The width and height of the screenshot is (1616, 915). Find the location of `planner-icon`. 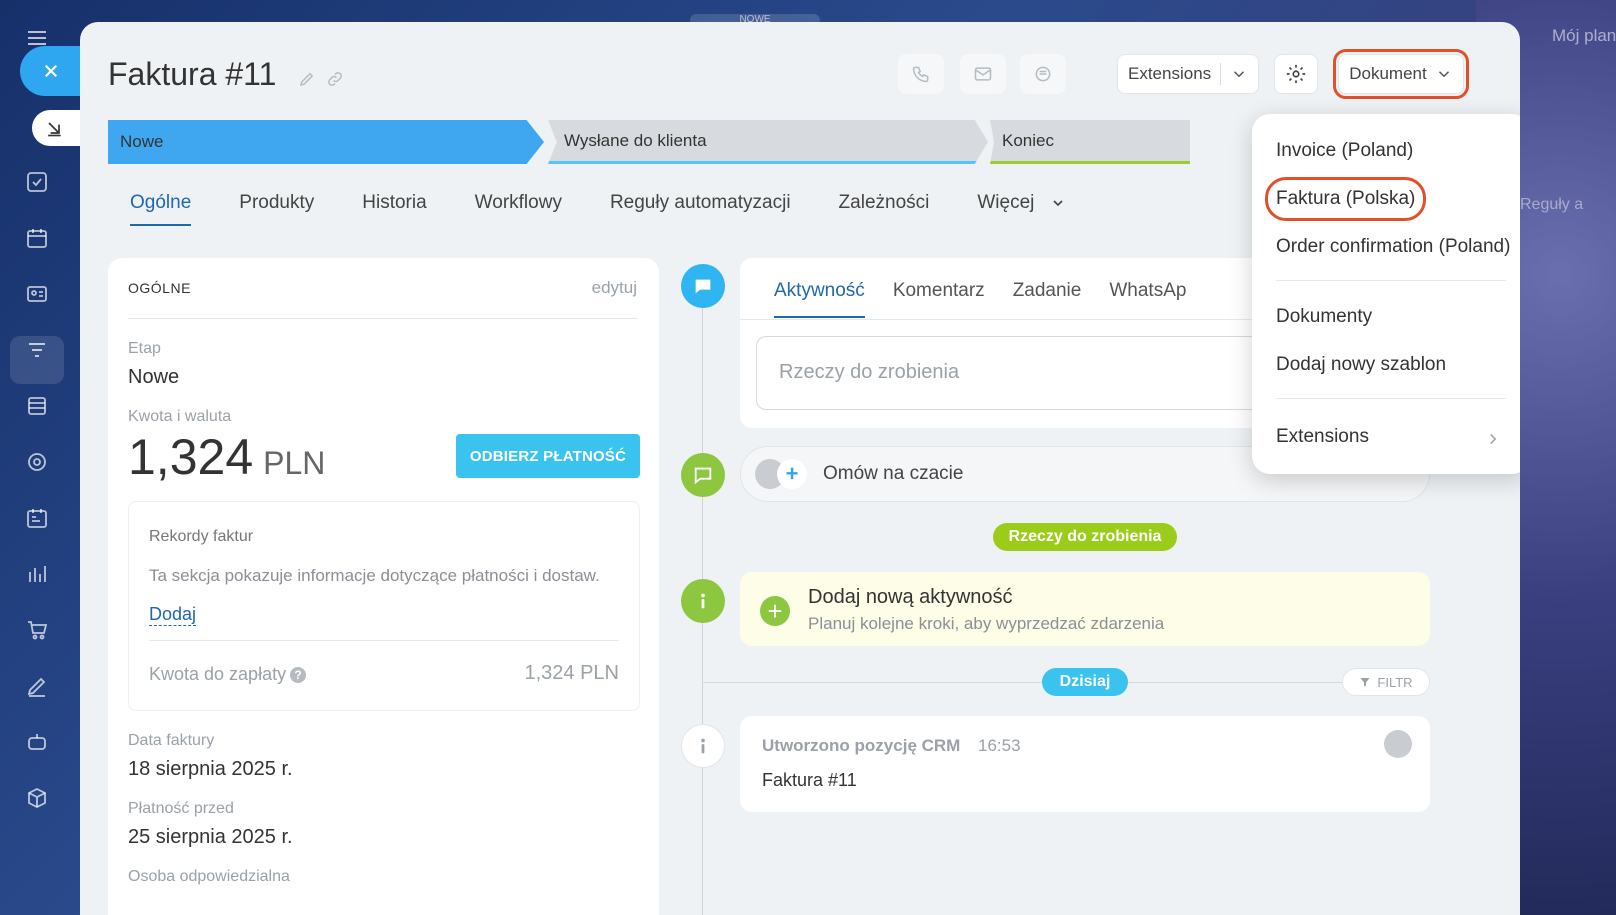

planner-icon is located at coordinates (37, 518).